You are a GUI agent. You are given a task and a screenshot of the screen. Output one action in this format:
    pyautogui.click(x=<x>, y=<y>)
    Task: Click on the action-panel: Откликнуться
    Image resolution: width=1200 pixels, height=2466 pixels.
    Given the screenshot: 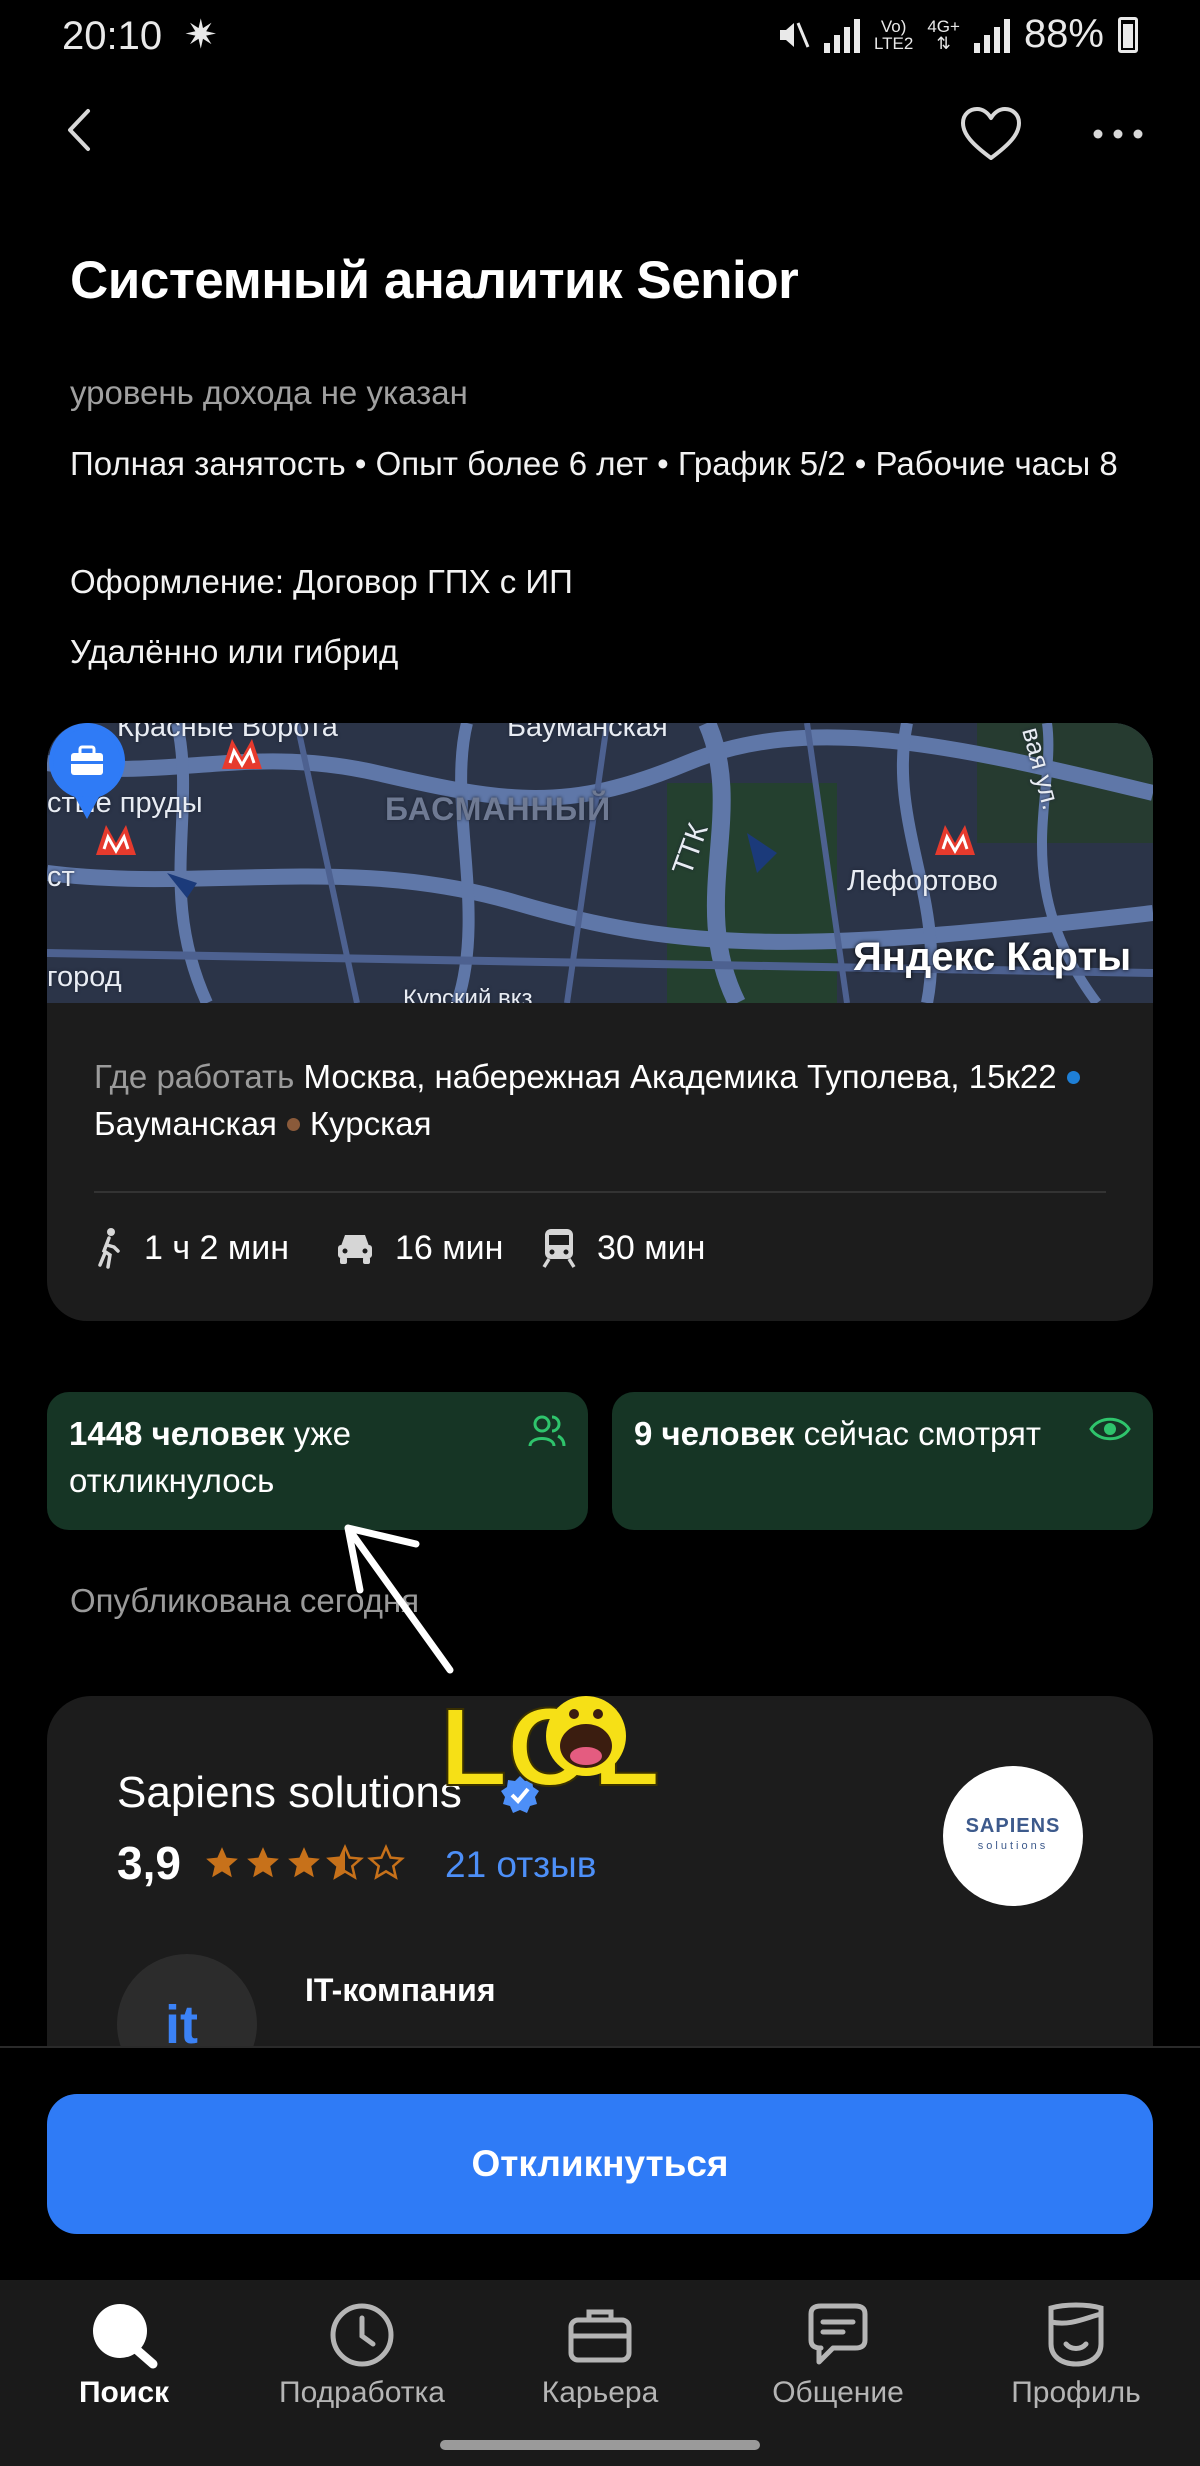 What is the action you would take?
    pyautogui.click(x=600, y=2163)
    